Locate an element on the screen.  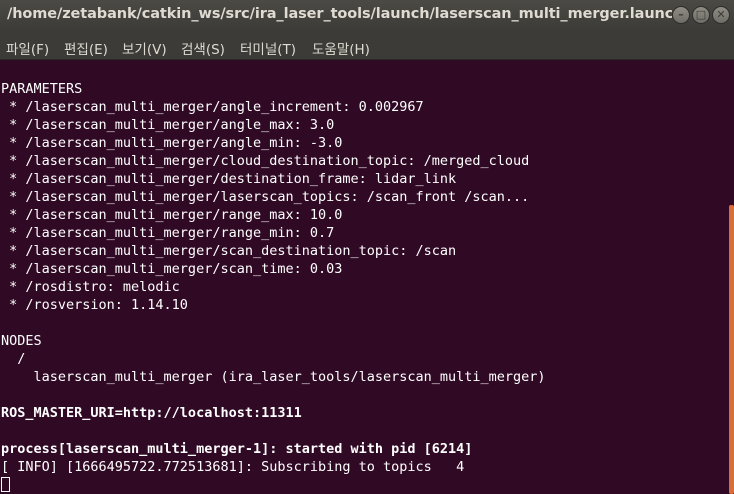
menu-bar: 파일(F) 편집(E) 보기(V) 검색(S) 터미널(T) 도움말(H) is located at coordinates (367, 45).